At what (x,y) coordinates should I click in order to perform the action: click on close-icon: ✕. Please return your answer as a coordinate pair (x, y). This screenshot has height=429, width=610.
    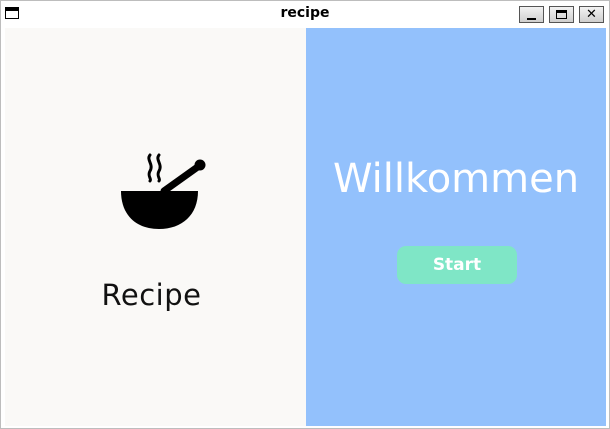
    Looking at the image, I should click on (591, 14).